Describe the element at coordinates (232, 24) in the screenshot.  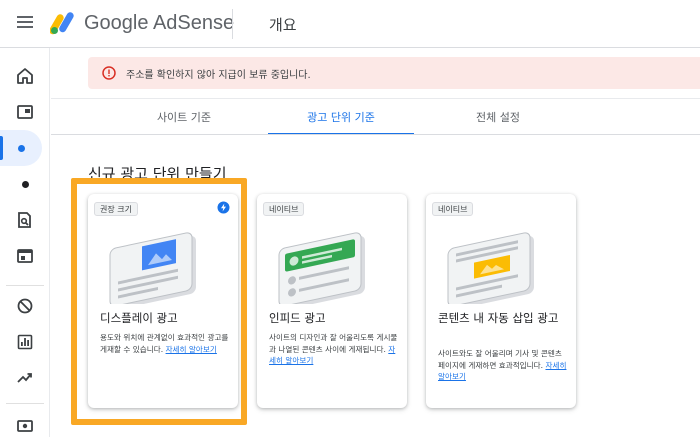
I see `header-divider` at that location.